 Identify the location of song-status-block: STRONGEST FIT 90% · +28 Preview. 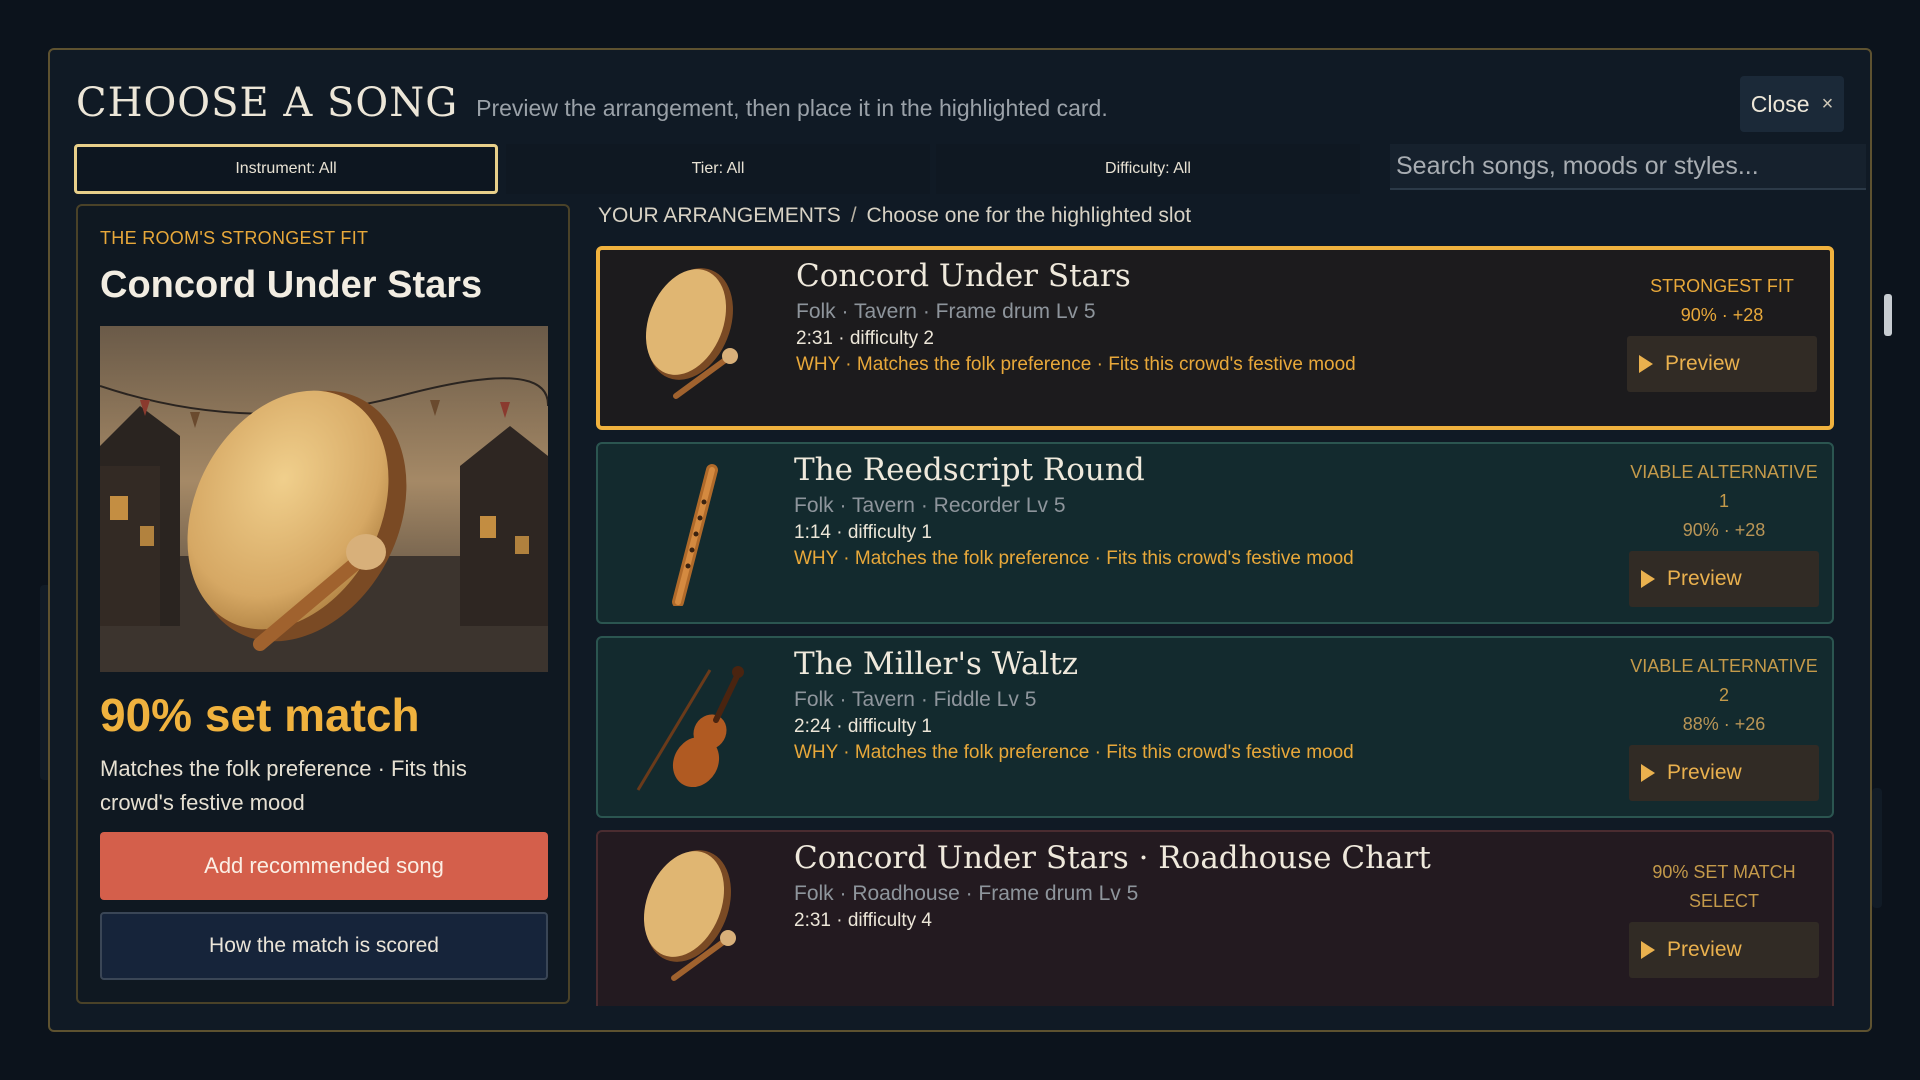
(1722, 332).